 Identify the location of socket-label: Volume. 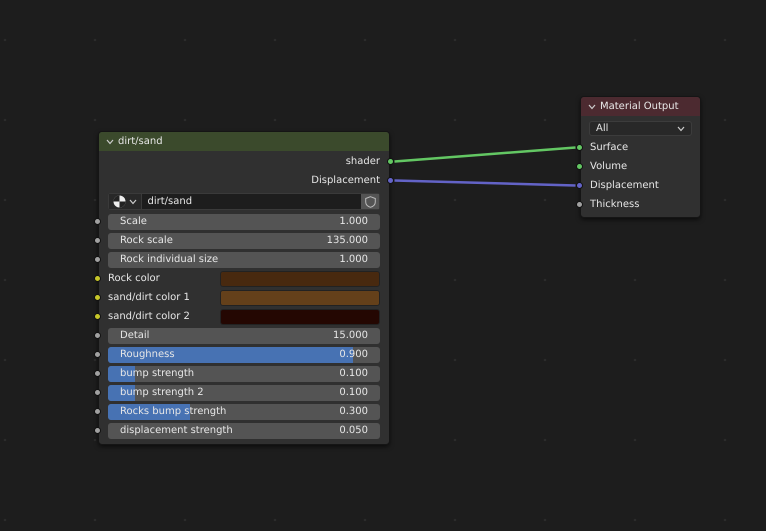
(609, 167).